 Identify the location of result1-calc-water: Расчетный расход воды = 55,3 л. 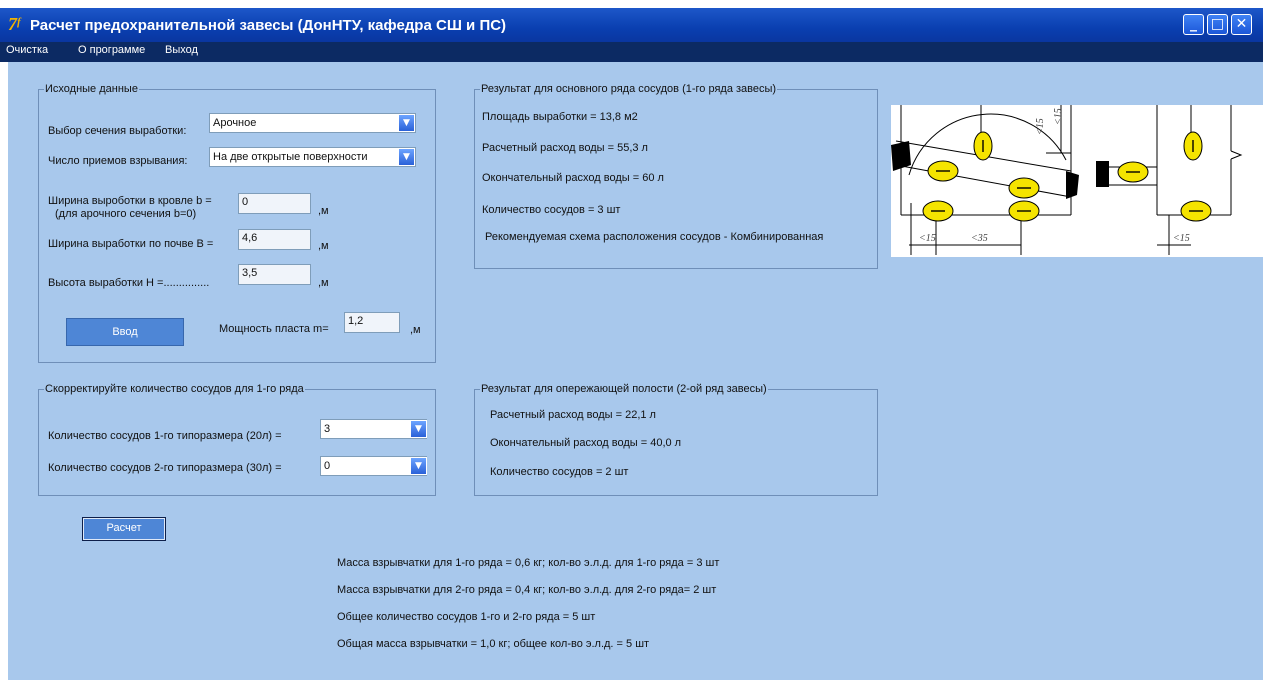
(565, 148).